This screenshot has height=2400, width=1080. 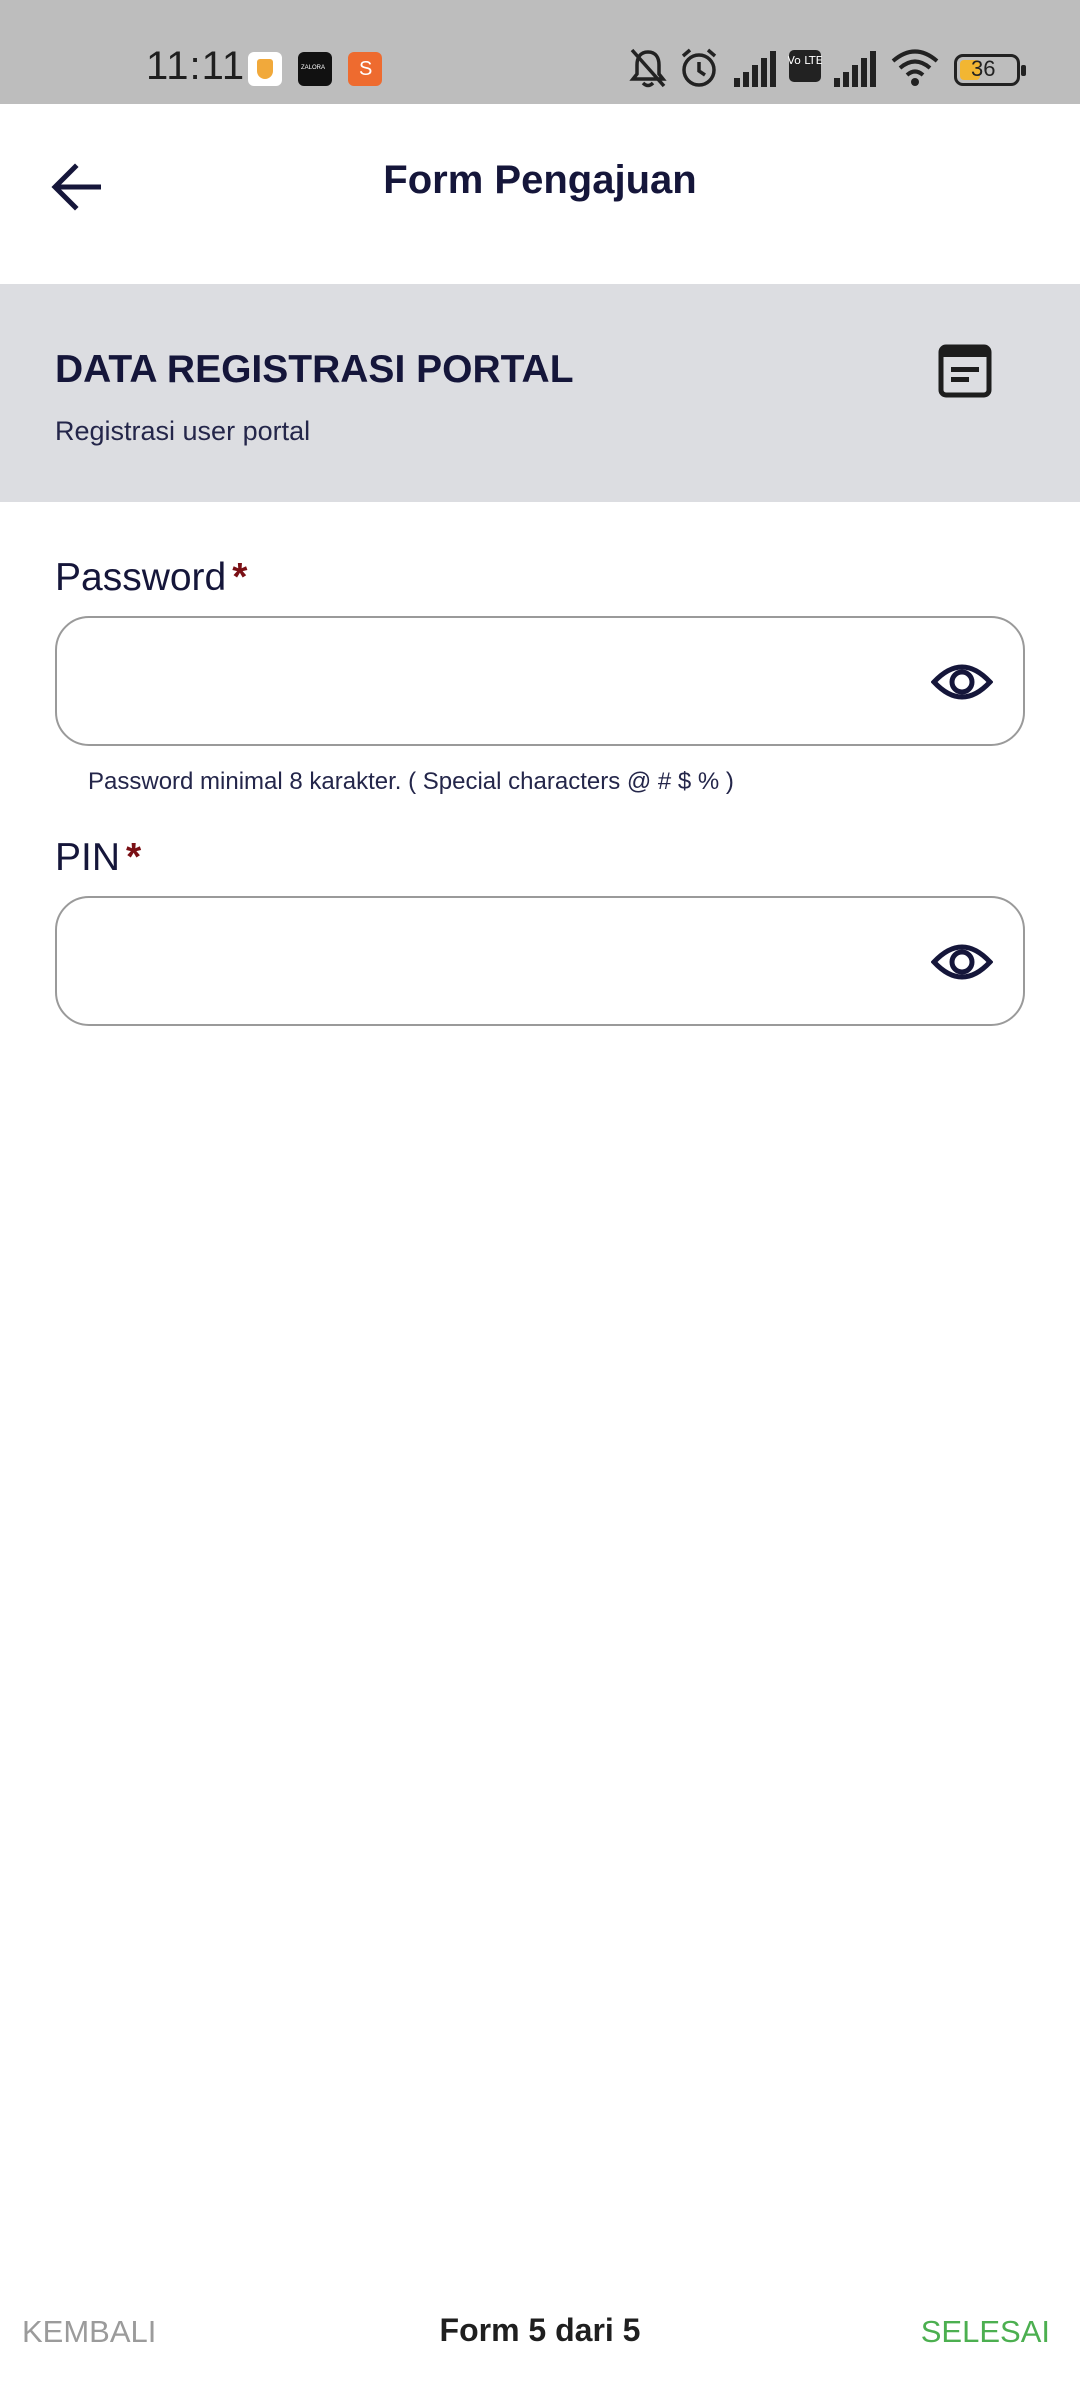 I want to click on password-field, so click(x=540, y=681).